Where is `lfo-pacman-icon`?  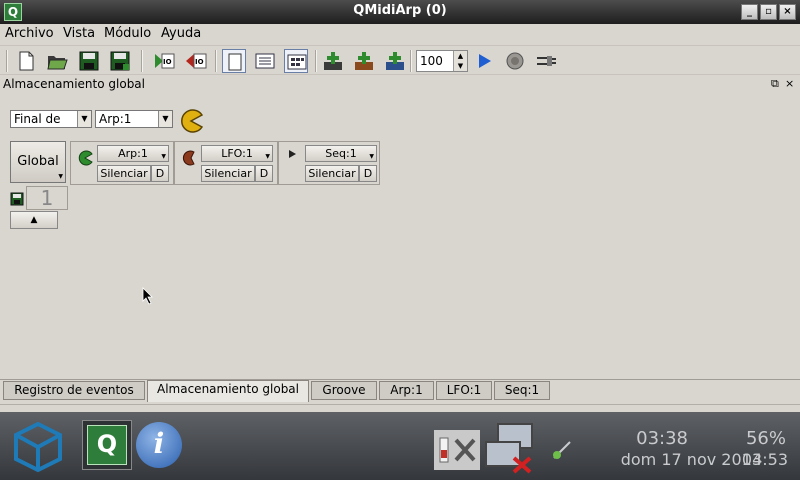 lfo-pacman-icon is located at coordinates (188, 158).